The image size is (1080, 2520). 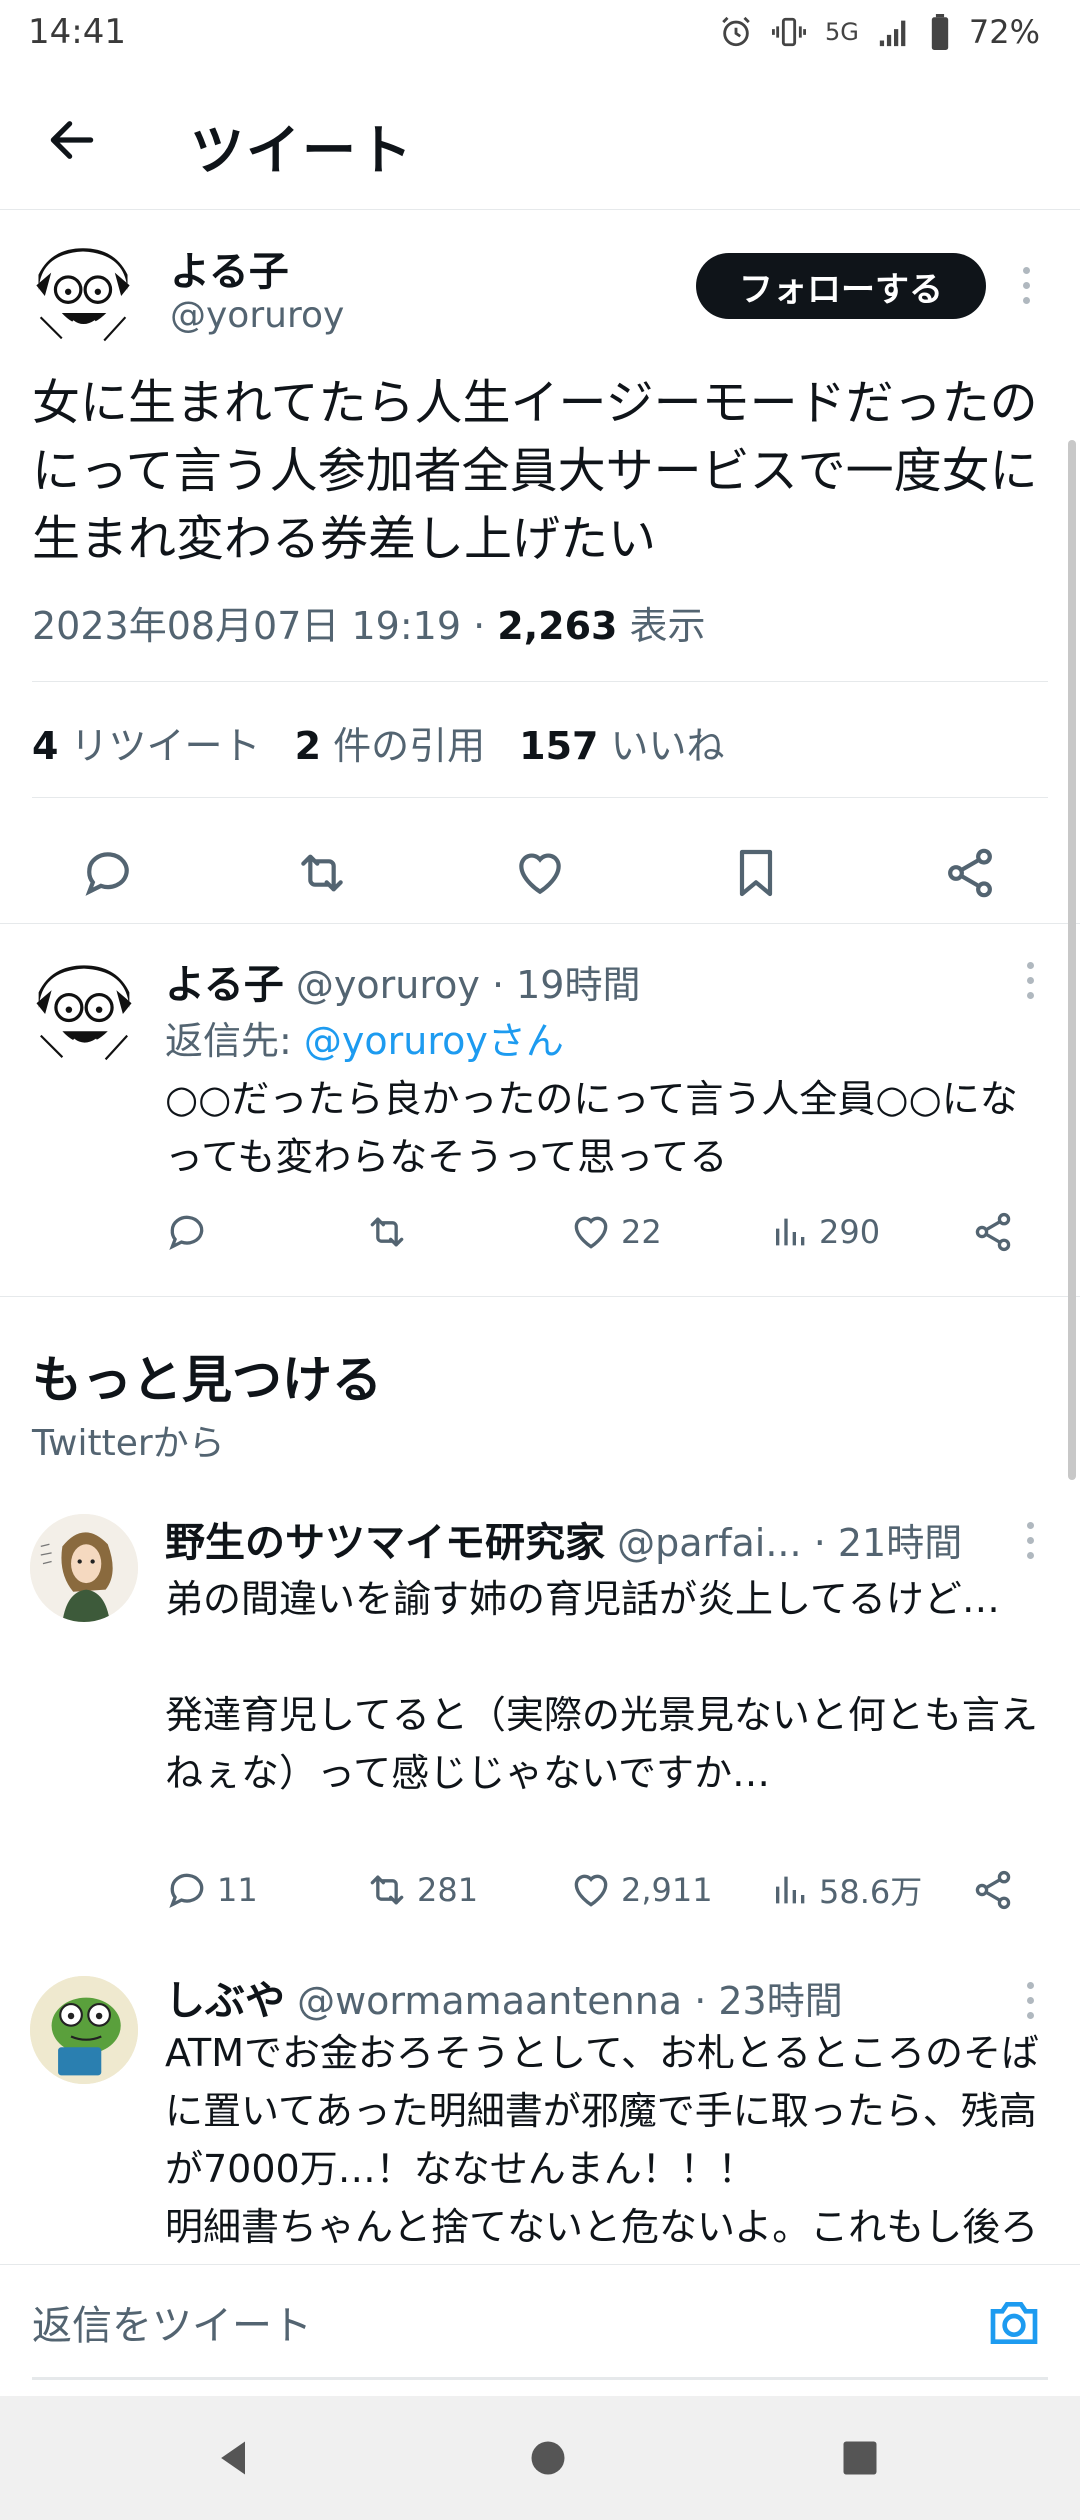 I want to click on system-nav-bar, so click(x=540, y=2458).